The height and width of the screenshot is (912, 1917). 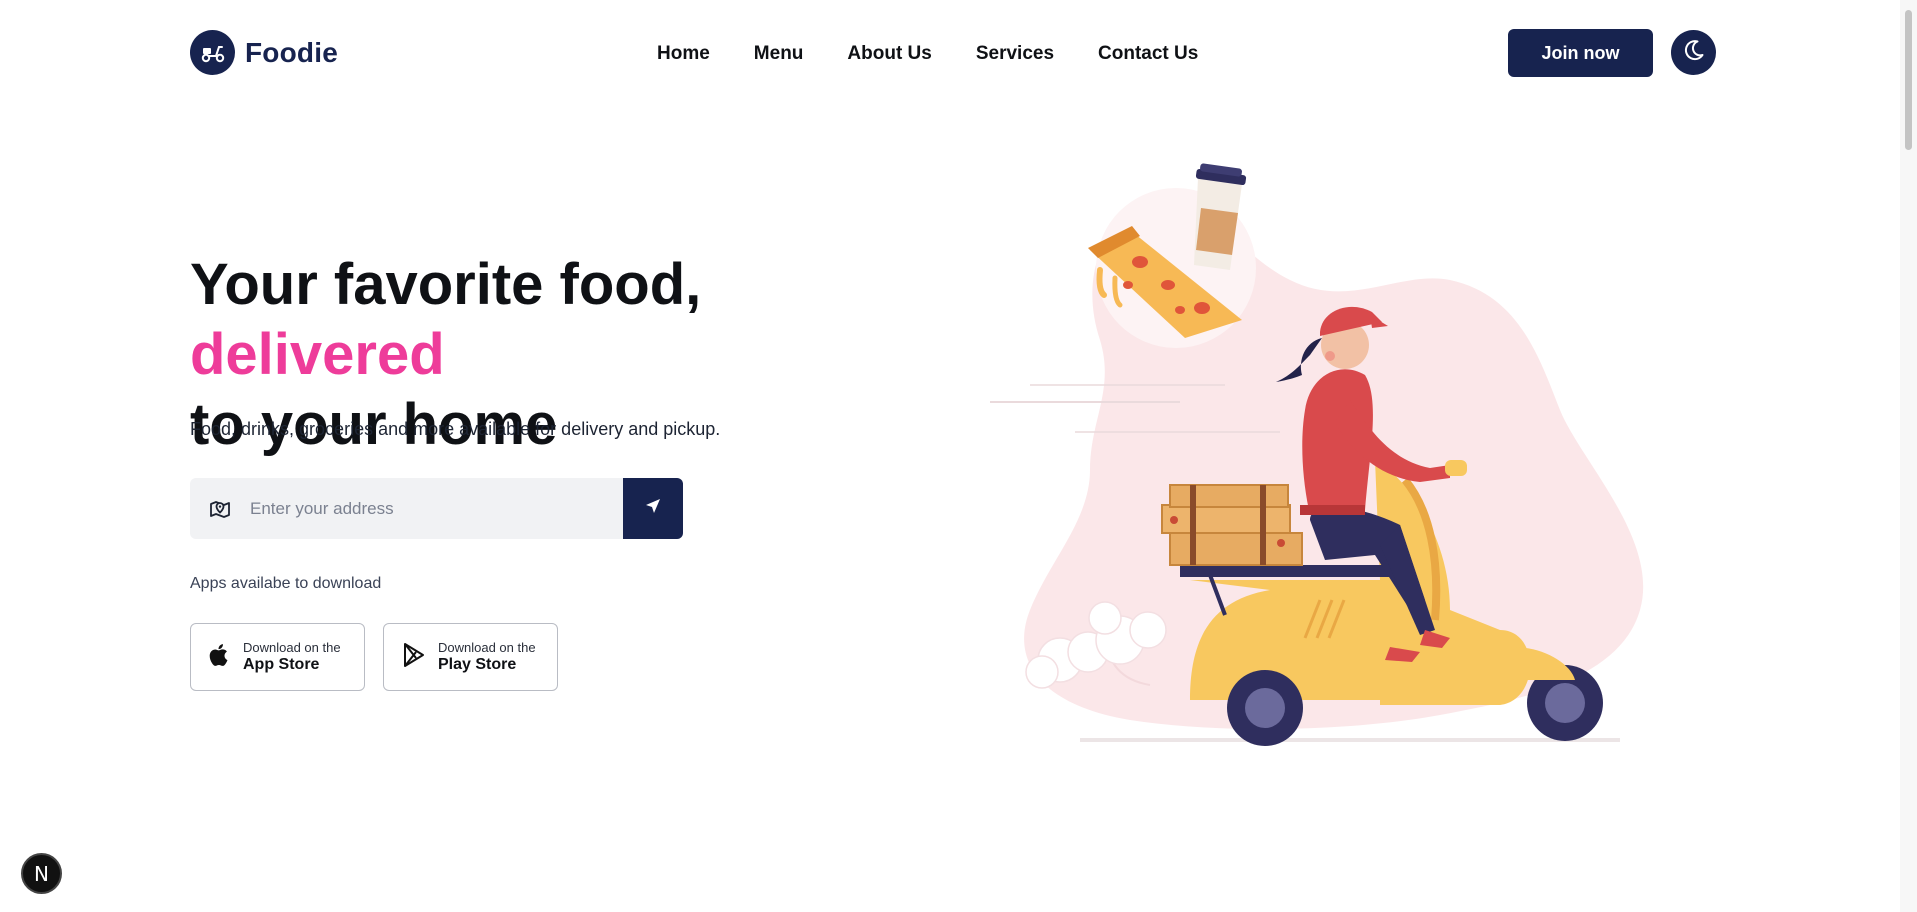 I want to click on nextjs-dev-badge: N, so click(x=41, y=873).